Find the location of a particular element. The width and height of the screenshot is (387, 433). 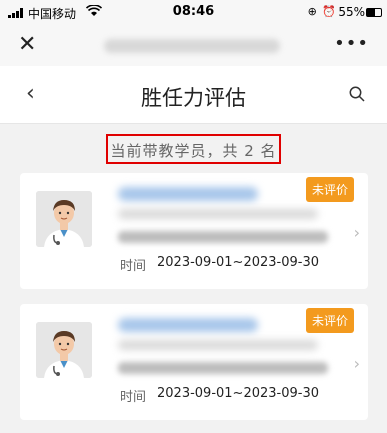

battery-icon is located at coordinates (374, 12).